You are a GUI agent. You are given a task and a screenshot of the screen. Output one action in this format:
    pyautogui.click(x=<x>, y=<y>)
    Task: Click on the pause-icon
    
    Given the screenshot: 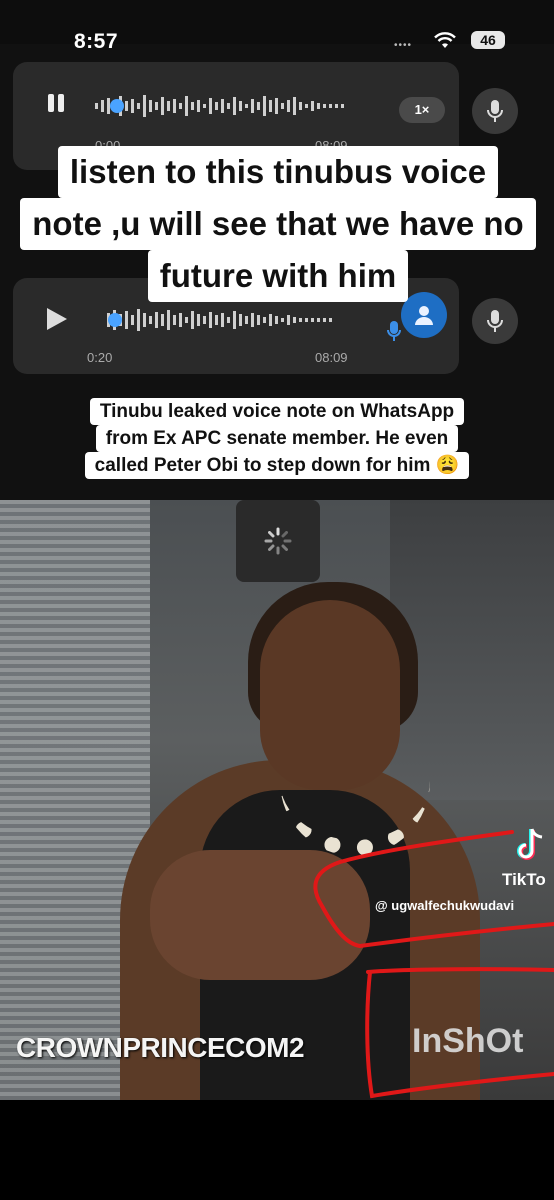 What is the action you would take?
    pyautogui.click(x=56, y=103)
    